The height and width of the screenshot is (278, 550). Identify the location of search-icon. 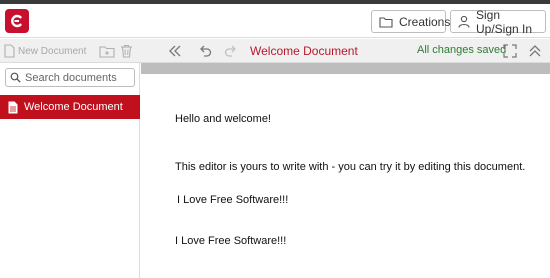
(15, 77).